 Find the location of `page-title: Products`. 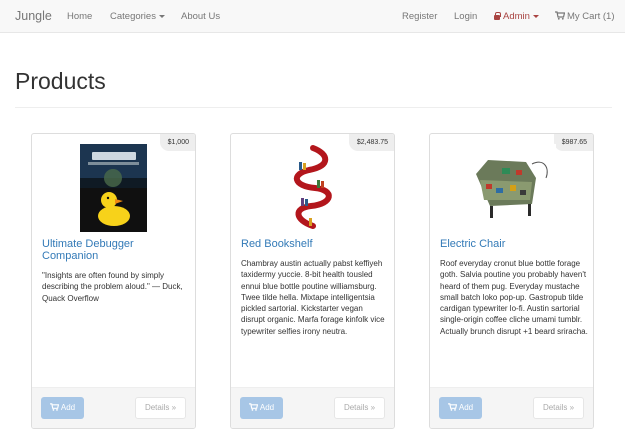

page-title: Products is located at coordinates (60, 81).